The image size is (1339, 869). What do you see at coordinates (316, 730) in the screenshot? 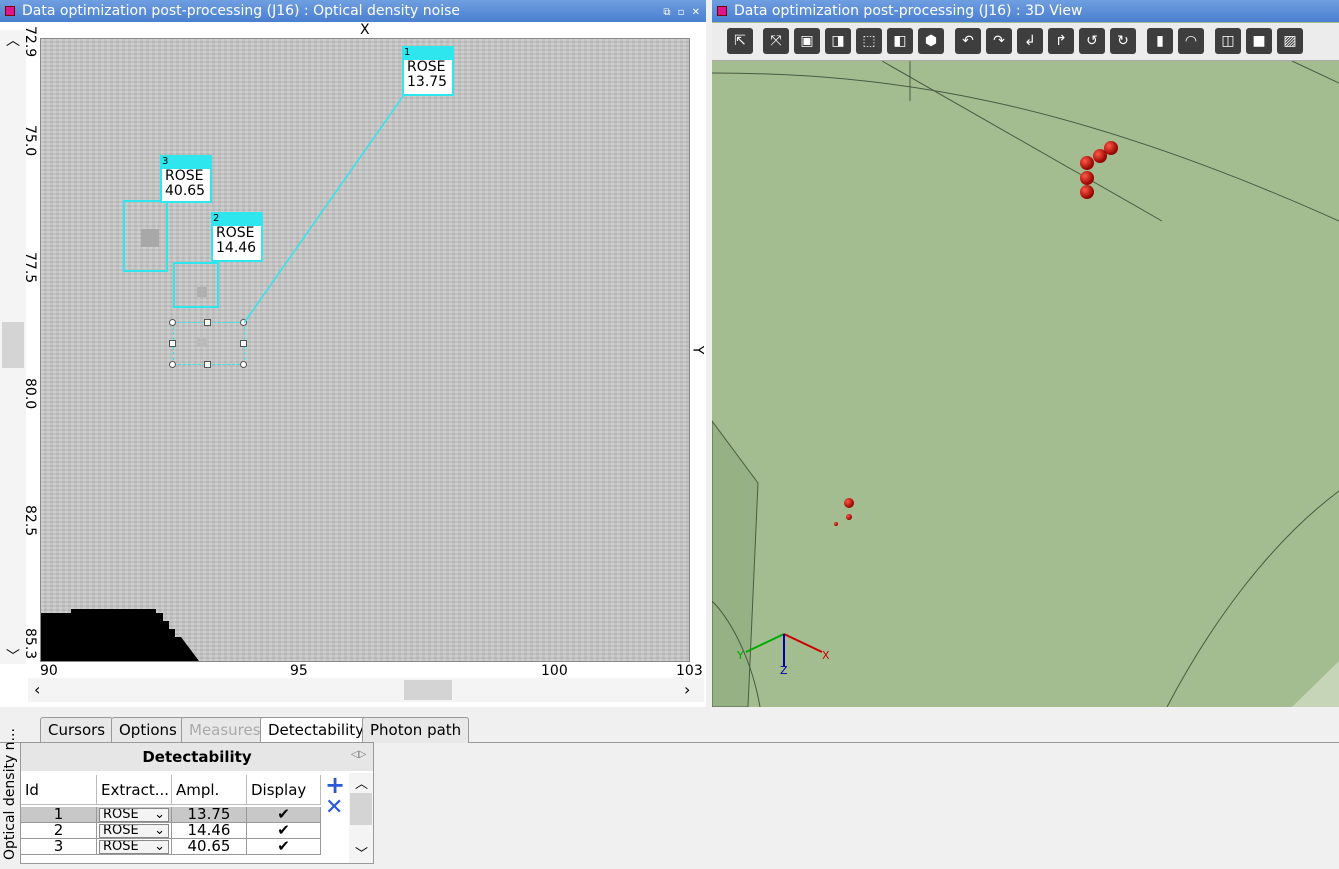
I see `tab-detectability: Detectability` at bounding box center [316, 730].